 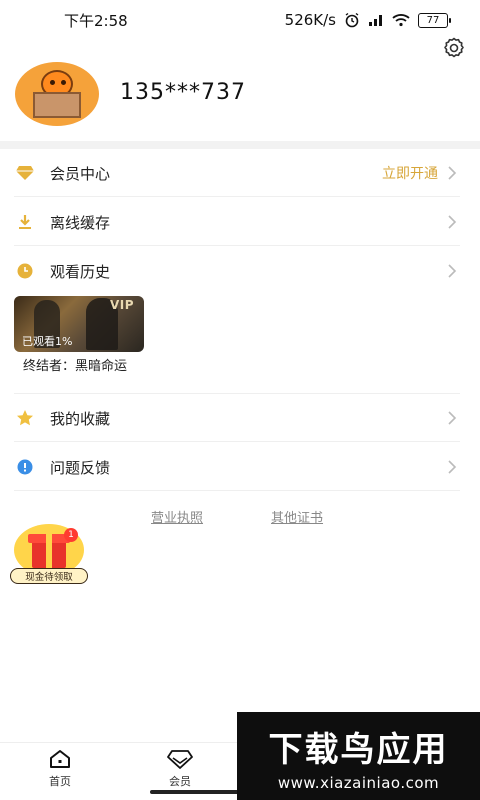 What do you see at coordinates (240, 418) in the screenshot?
I see `menu-item-favorites: 我的收藏` at bounding box center [240, 418].